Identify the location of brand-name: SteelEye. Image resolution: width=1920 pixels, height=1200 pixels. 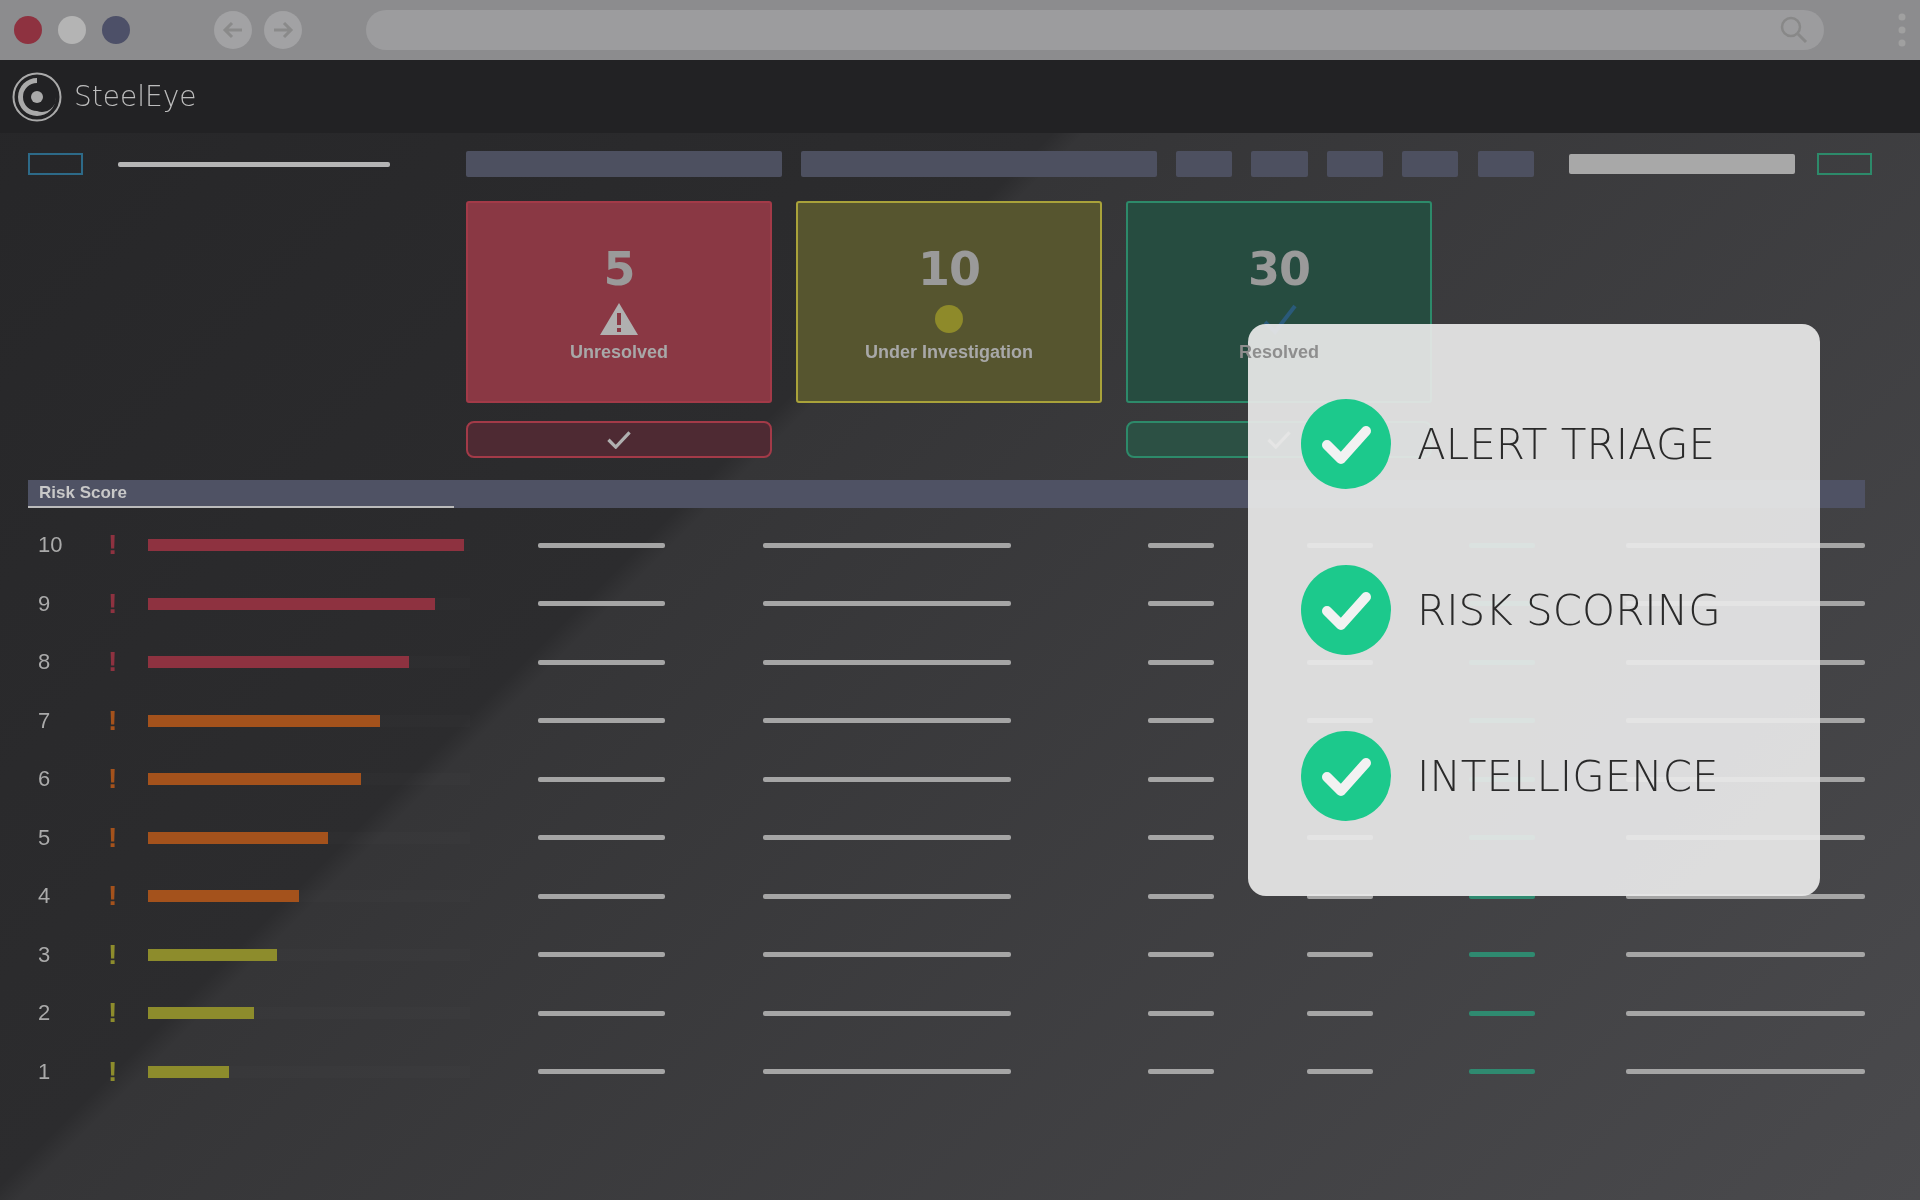
(135, 96).